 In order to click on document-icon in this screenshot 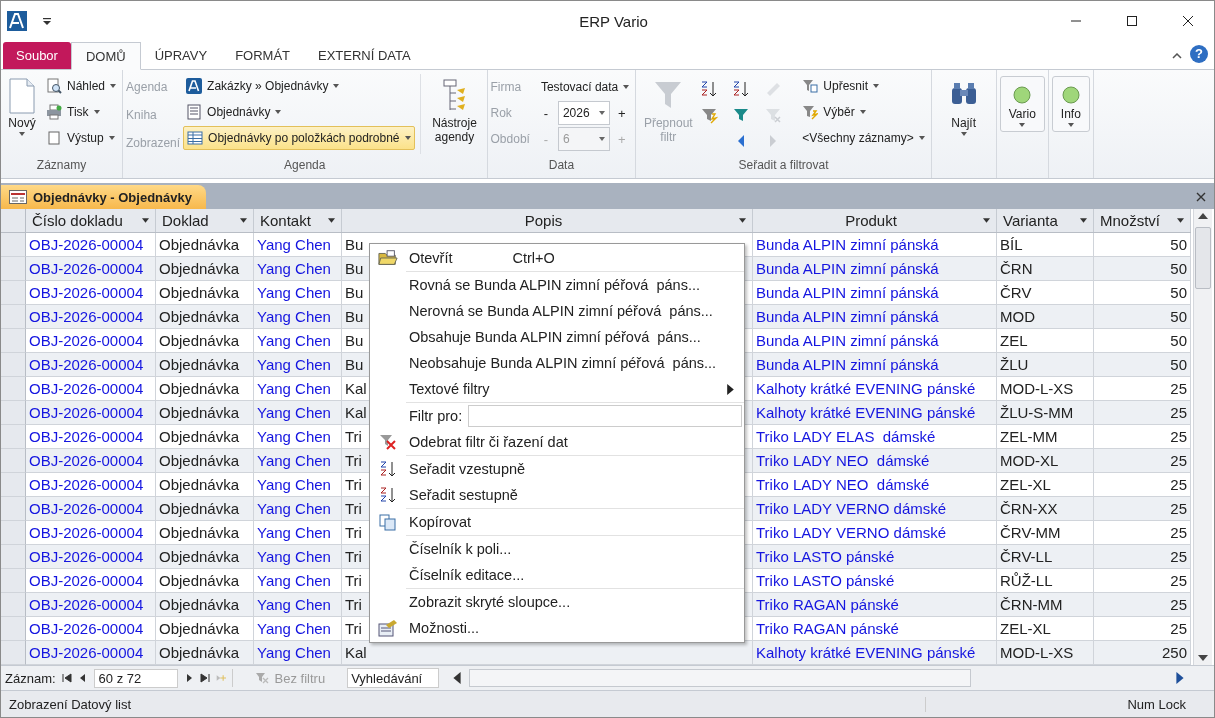, I will do `click(22, 96)`.